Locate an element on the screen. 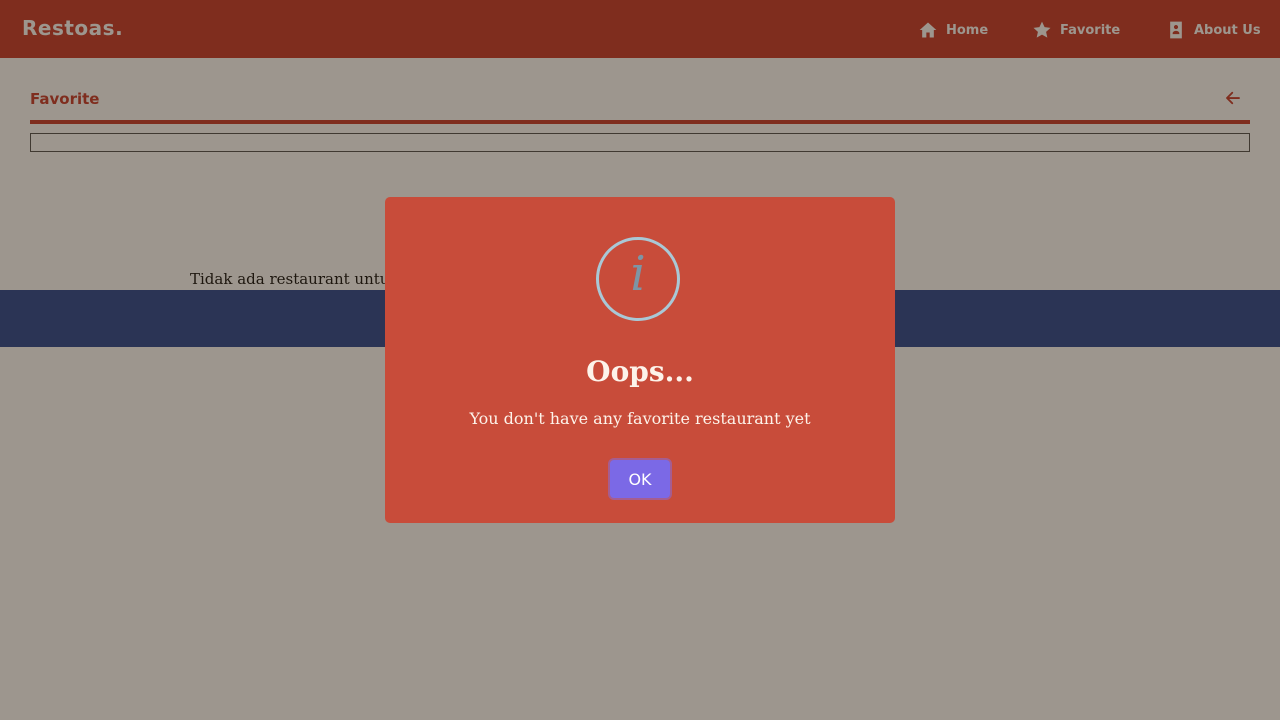 Image resolution: width=1280 pixels, height=720 pixels. info-icon: i is located at coordinates (638, 279).